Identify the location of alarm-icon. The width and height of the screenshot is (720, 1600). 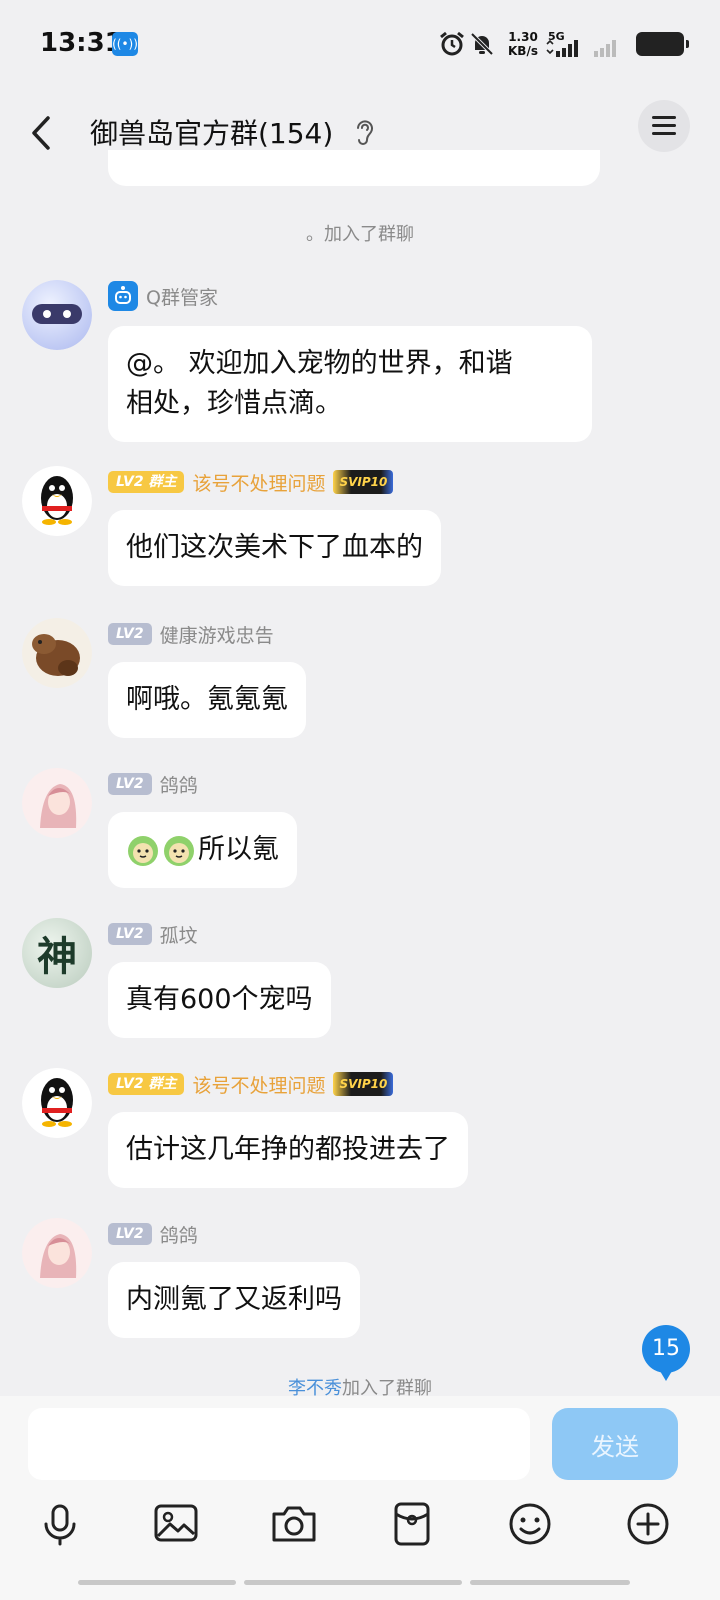
(452, 43).